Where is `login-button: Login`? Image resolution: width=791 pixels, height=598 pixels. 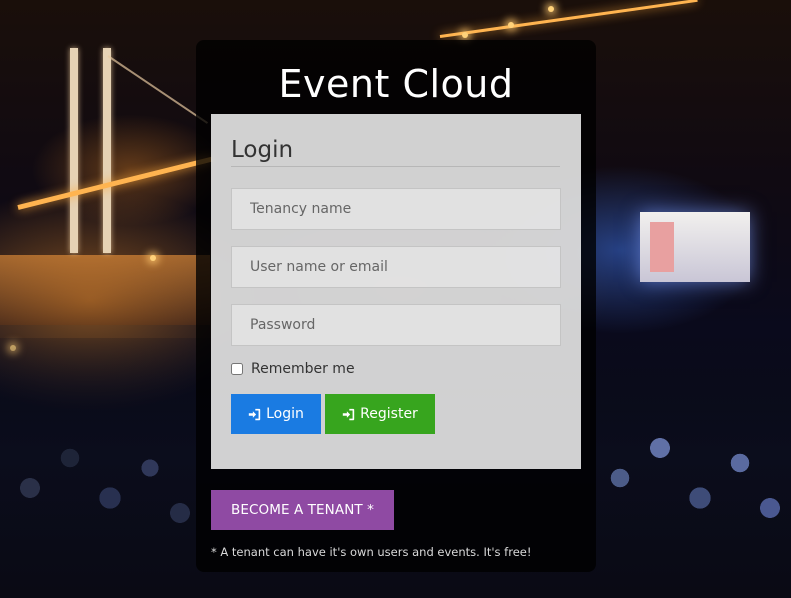
login-button: Login is located at coordinates (276, 414).